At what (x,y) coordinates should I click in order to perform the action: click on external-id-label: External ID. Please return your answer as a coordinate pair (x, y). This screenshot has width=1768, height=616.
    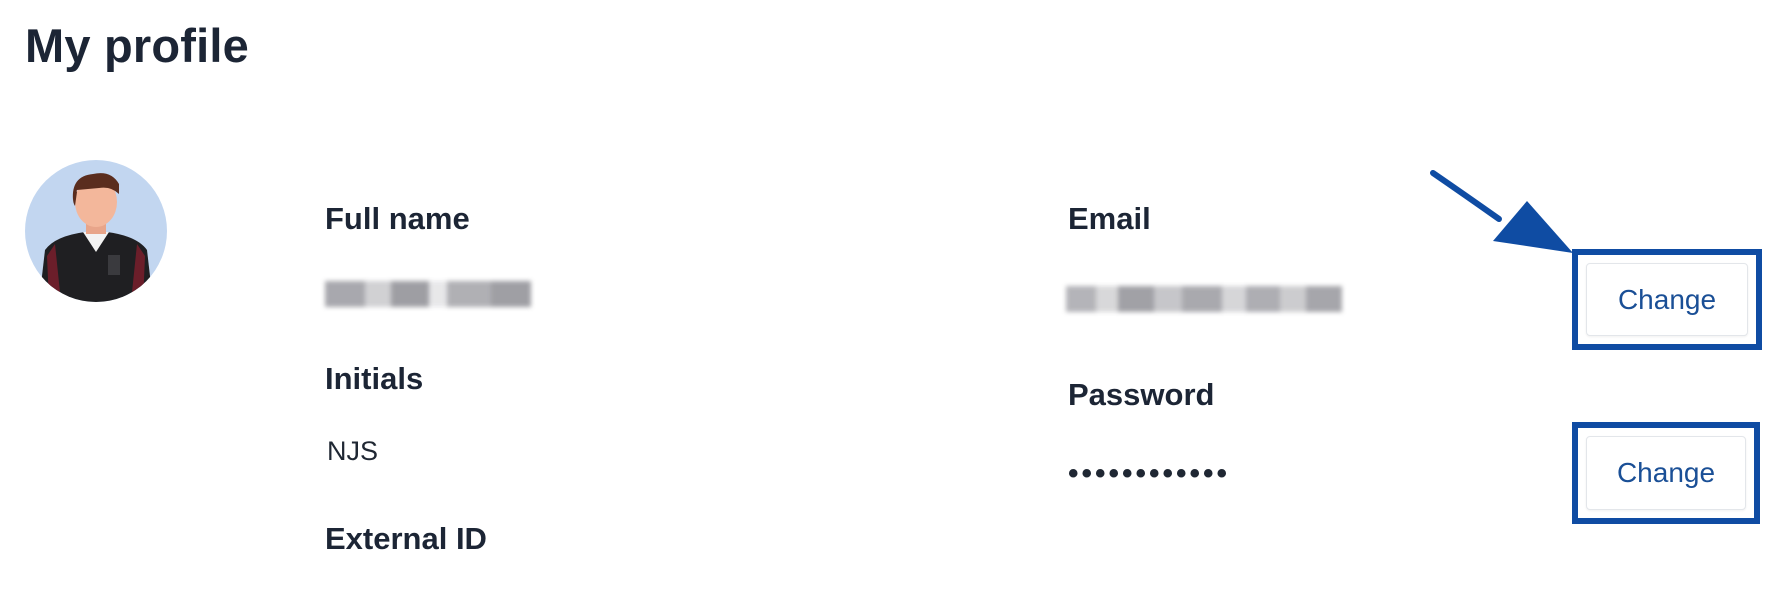
    Looking at the image, I should click on (406, 538).